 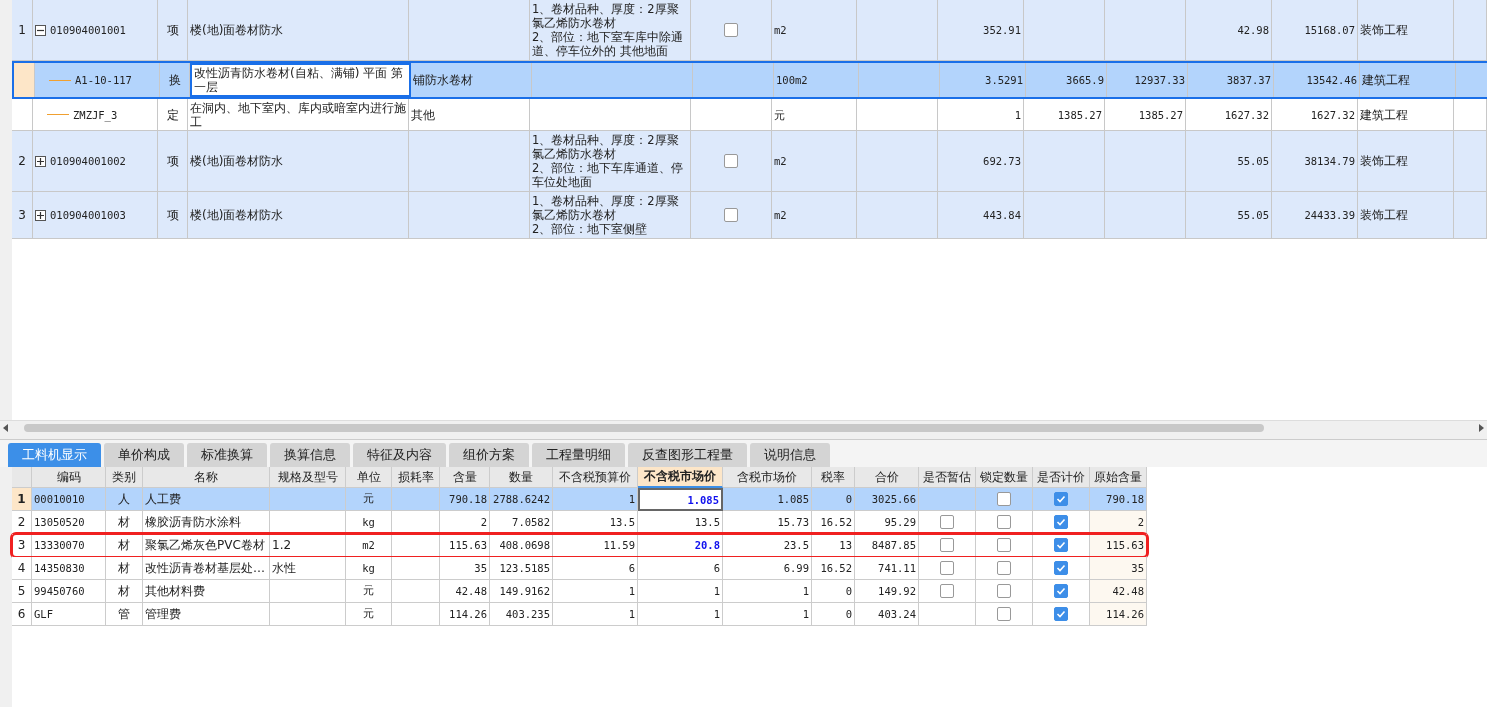 I want to click on table-cell: 42.48, so click(x=1118, y=591).